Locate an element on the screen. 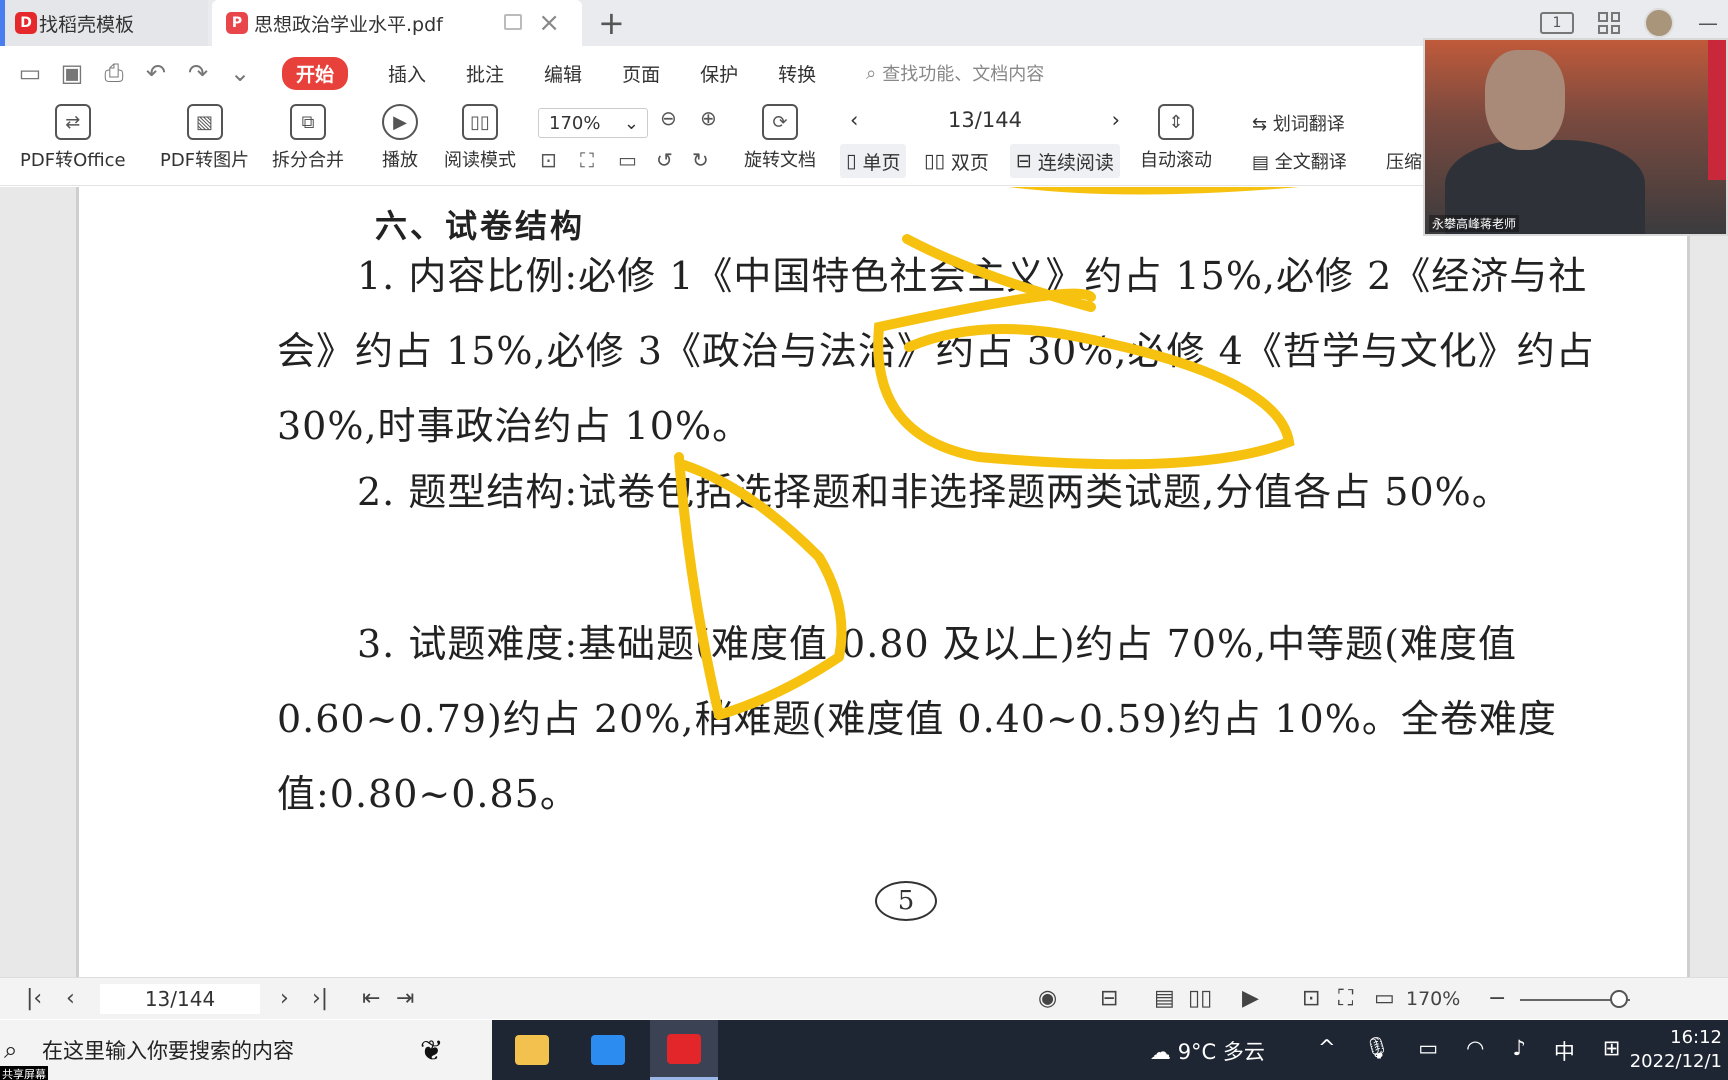  read-mode-label: 阅读模式 is located at coordinates (480, 160).